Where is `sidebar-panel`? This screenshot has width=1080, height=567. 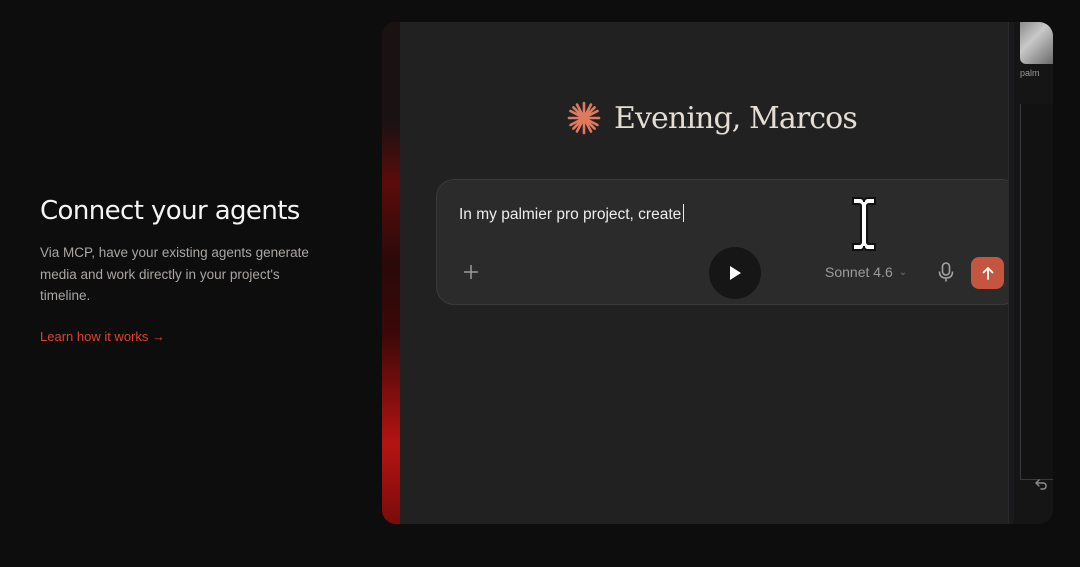
sidebar-panel is located at coordinates (1036, 292).